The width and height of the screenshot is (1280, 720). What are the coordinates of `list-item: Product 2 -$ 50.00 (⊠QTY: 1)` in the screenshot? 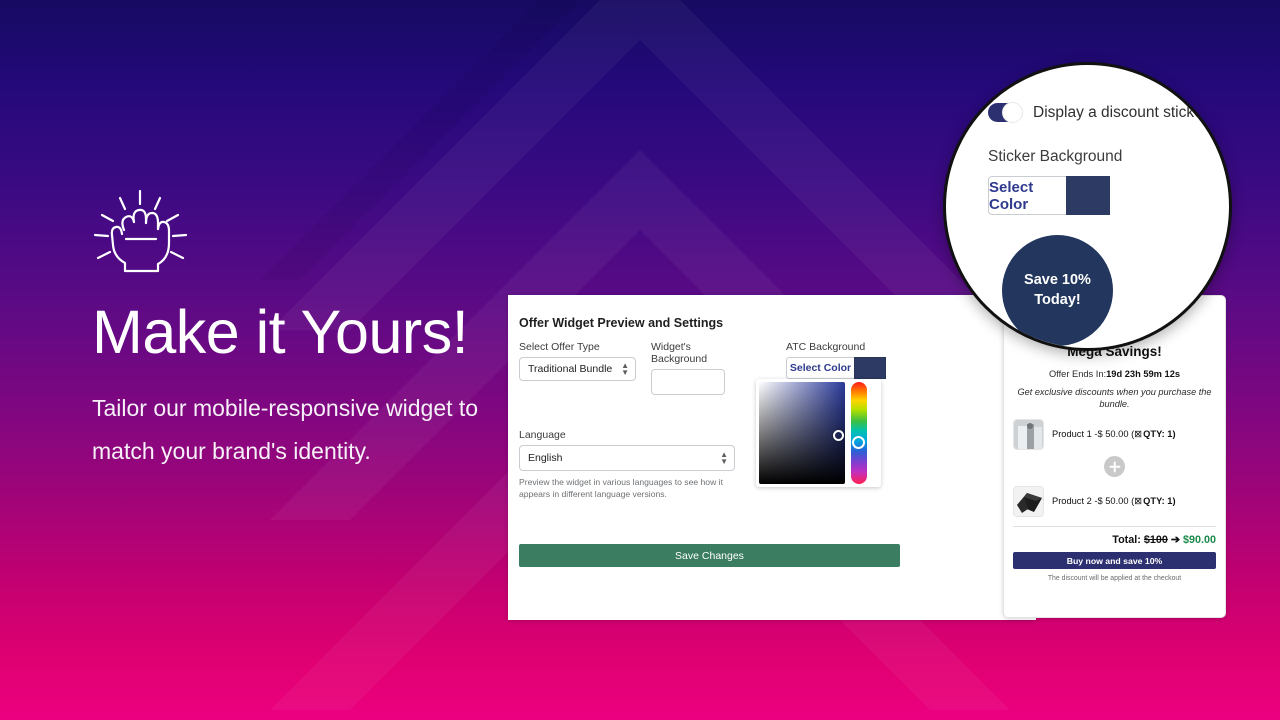 It's located at (1114, 502).